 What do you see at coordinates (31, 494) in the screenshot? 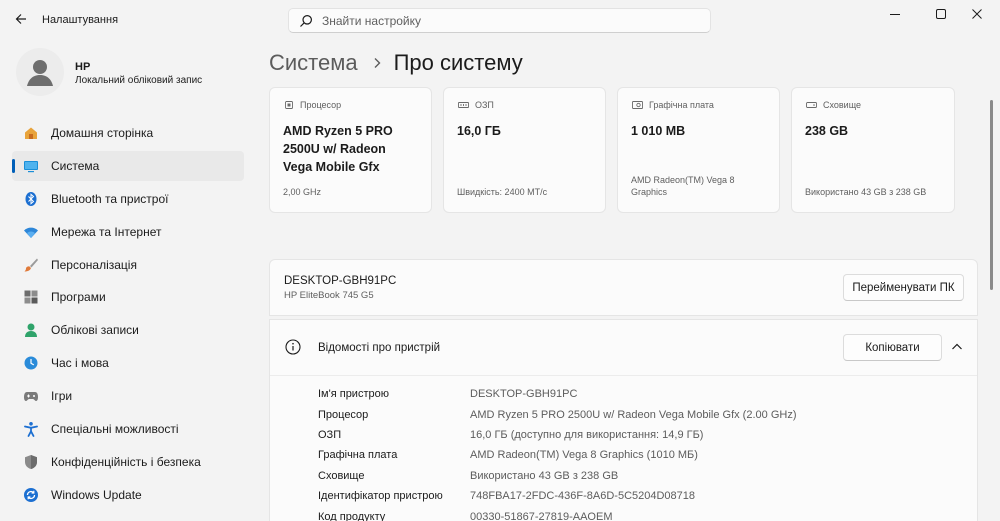
I see `windows-update-icon` at bounding box center [31, 494].